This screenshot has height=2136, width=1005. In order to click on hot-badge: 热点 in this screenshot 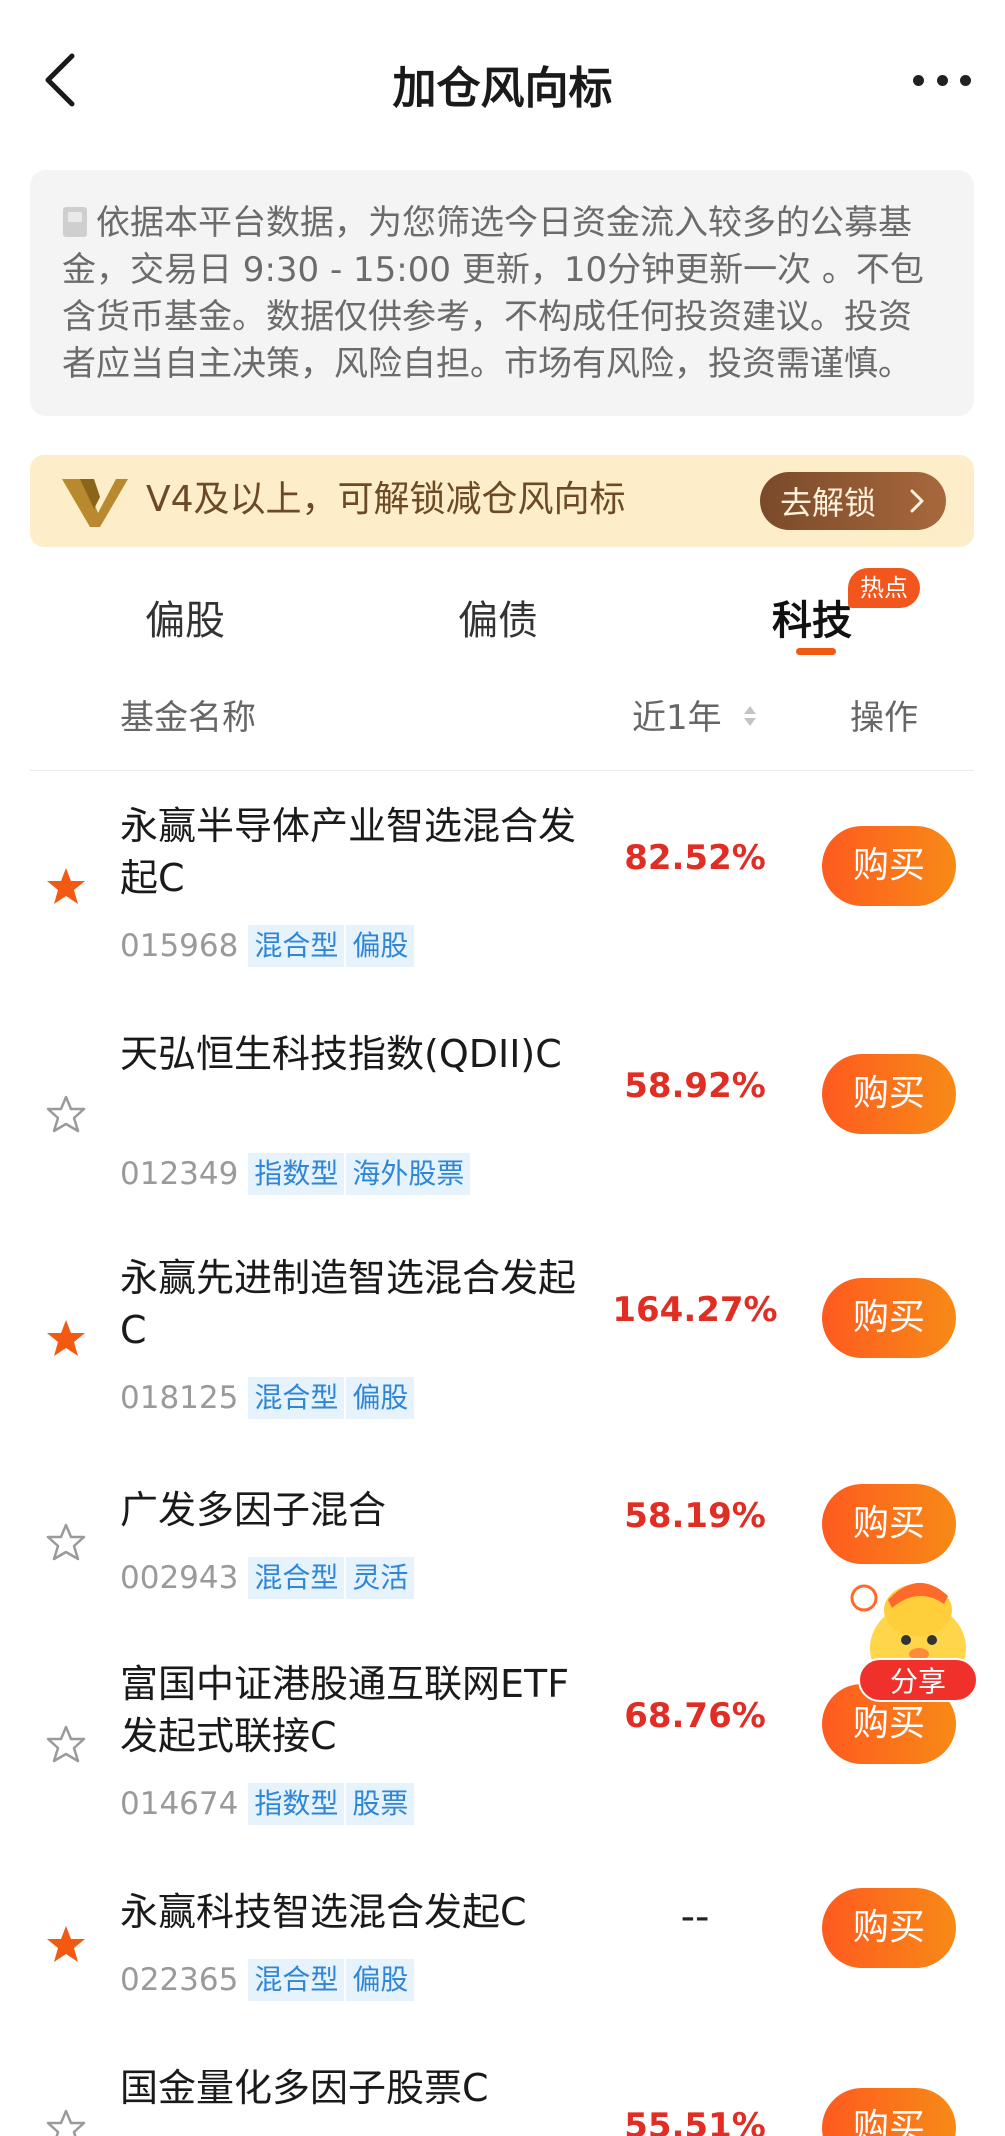, I will do `click(884, 588)`.